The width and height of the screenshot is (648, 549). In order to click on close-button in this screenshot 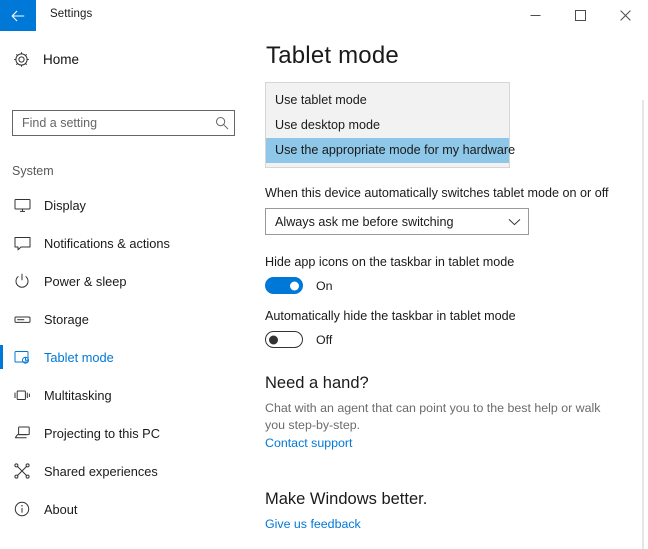, I will do `click(625, 15)`.